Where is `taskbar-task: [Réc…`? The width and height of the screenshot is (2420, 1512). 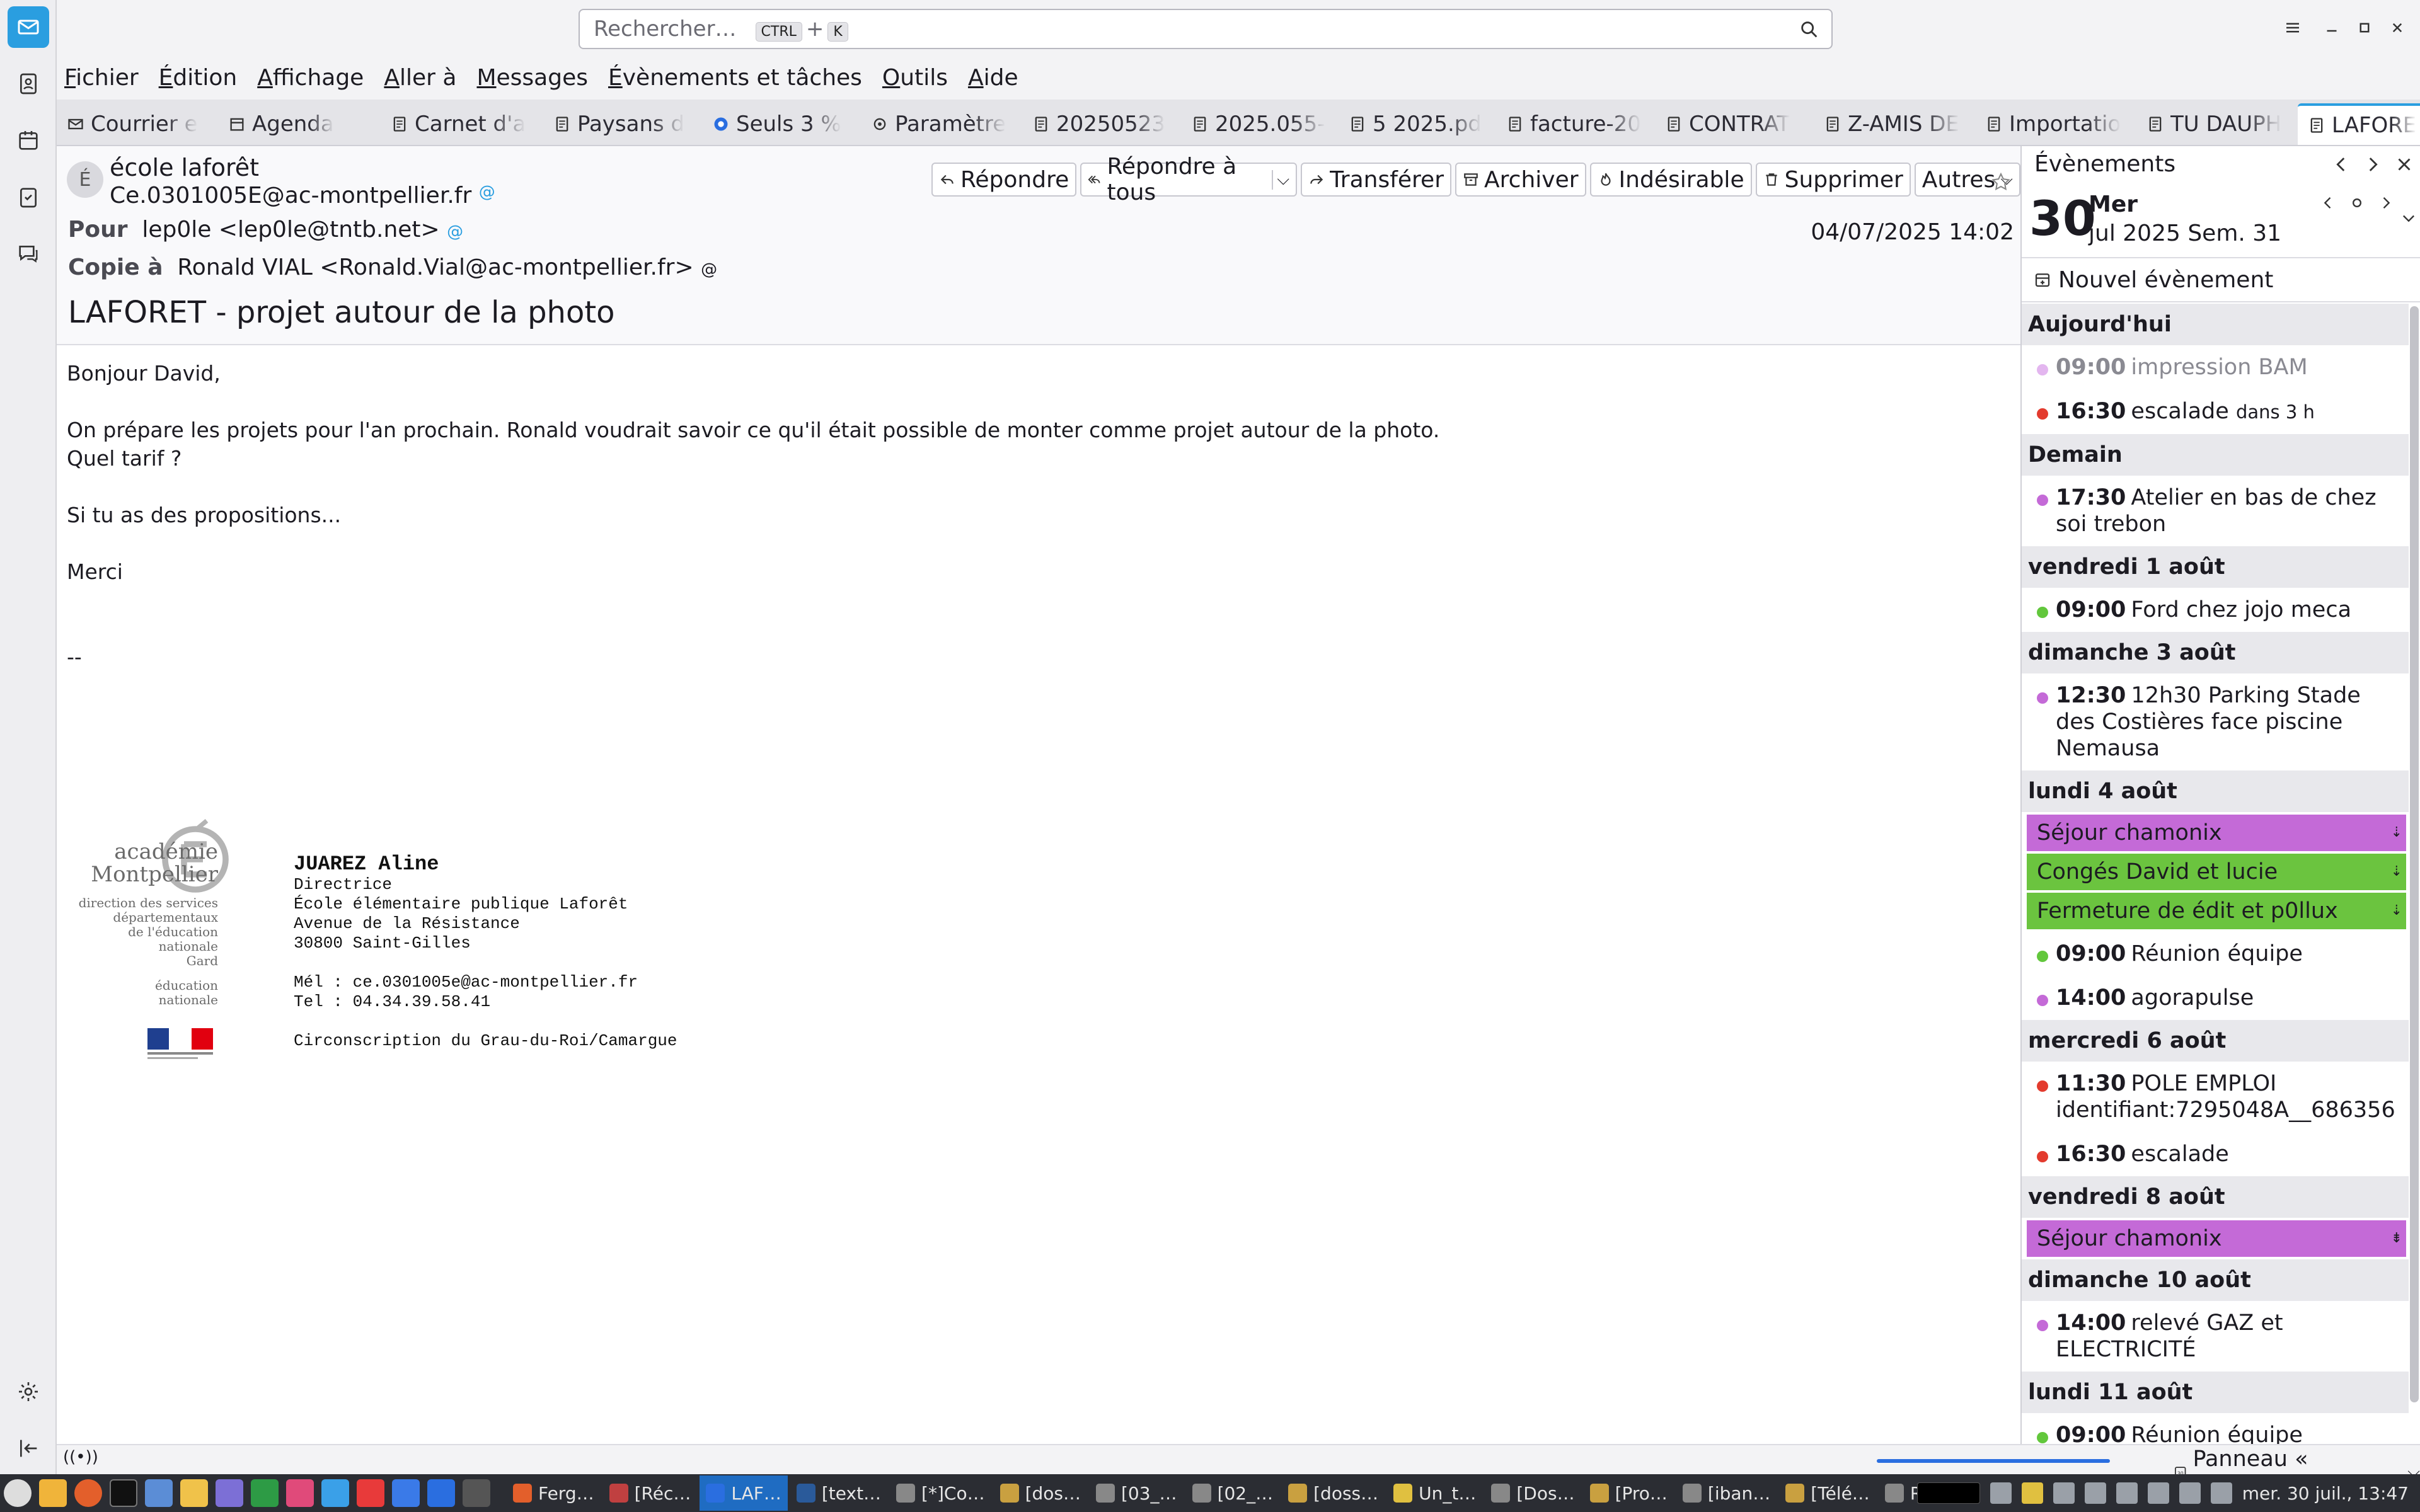 taskbar-task: [Réc… is located at coordinates (650, 1493).